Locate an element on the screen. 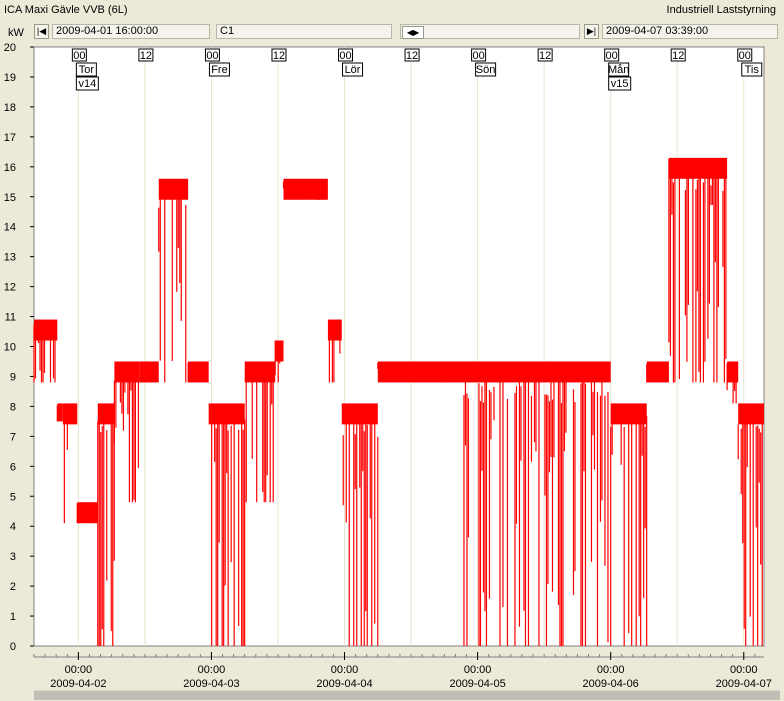 The height and width of the screenshot is (701, 784). y-tick-label: 20 is located at coordinates (10, 48).